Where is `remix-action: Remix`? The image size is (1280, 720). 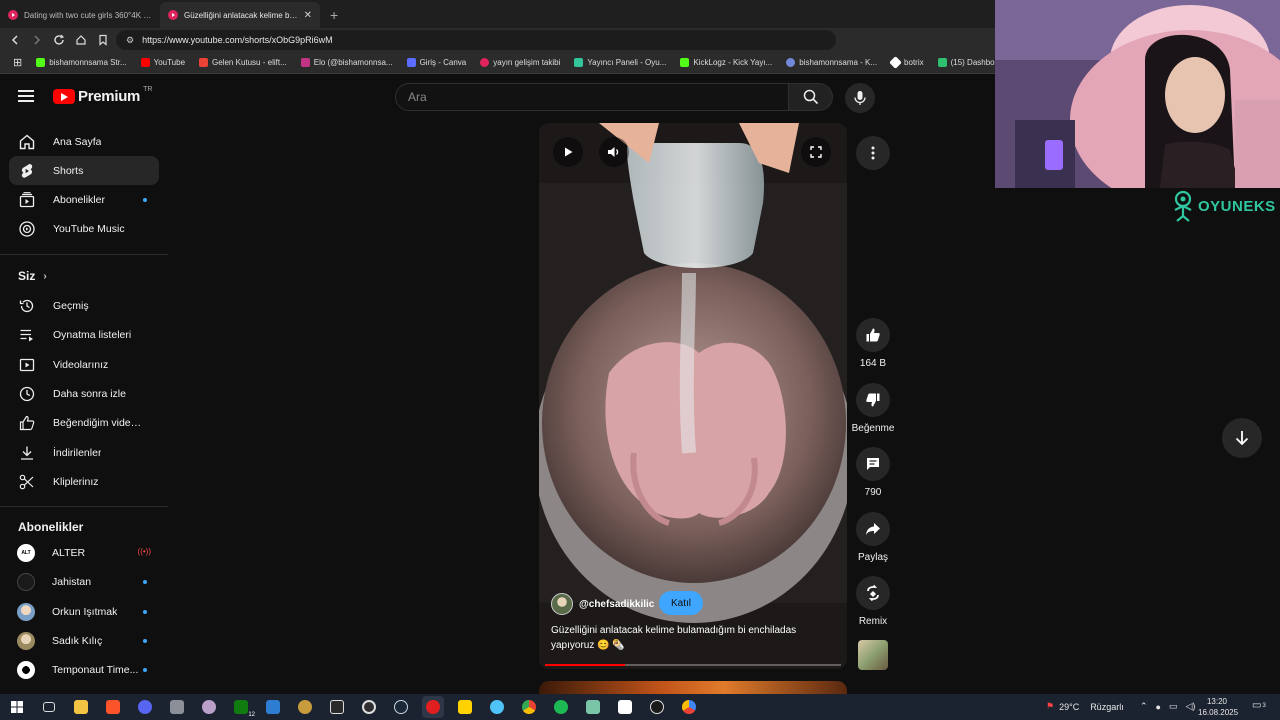 remix-action: Remix is located at coordinates (873, 601).